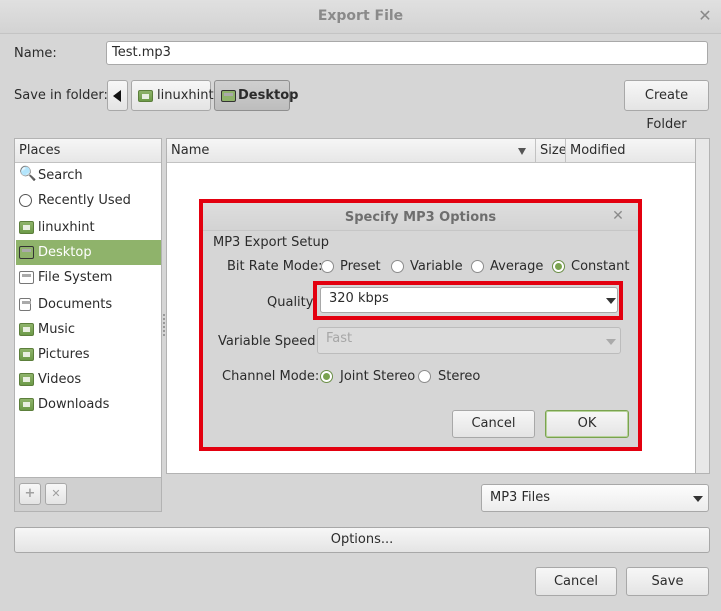 The width and height of the screenshot is (721, 611). I want to click on column-name: Name, so click(351, 151).